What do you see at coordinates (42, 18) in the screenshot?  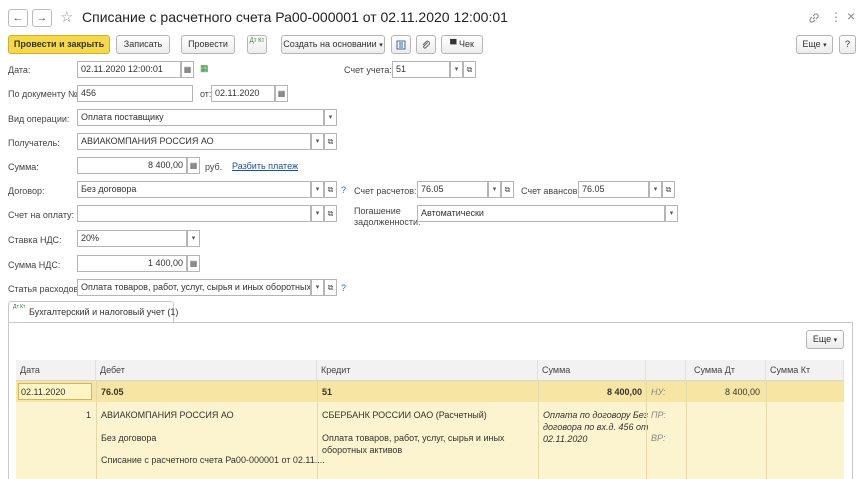 I see `forward-button: →` at bounding box center [42, 18].